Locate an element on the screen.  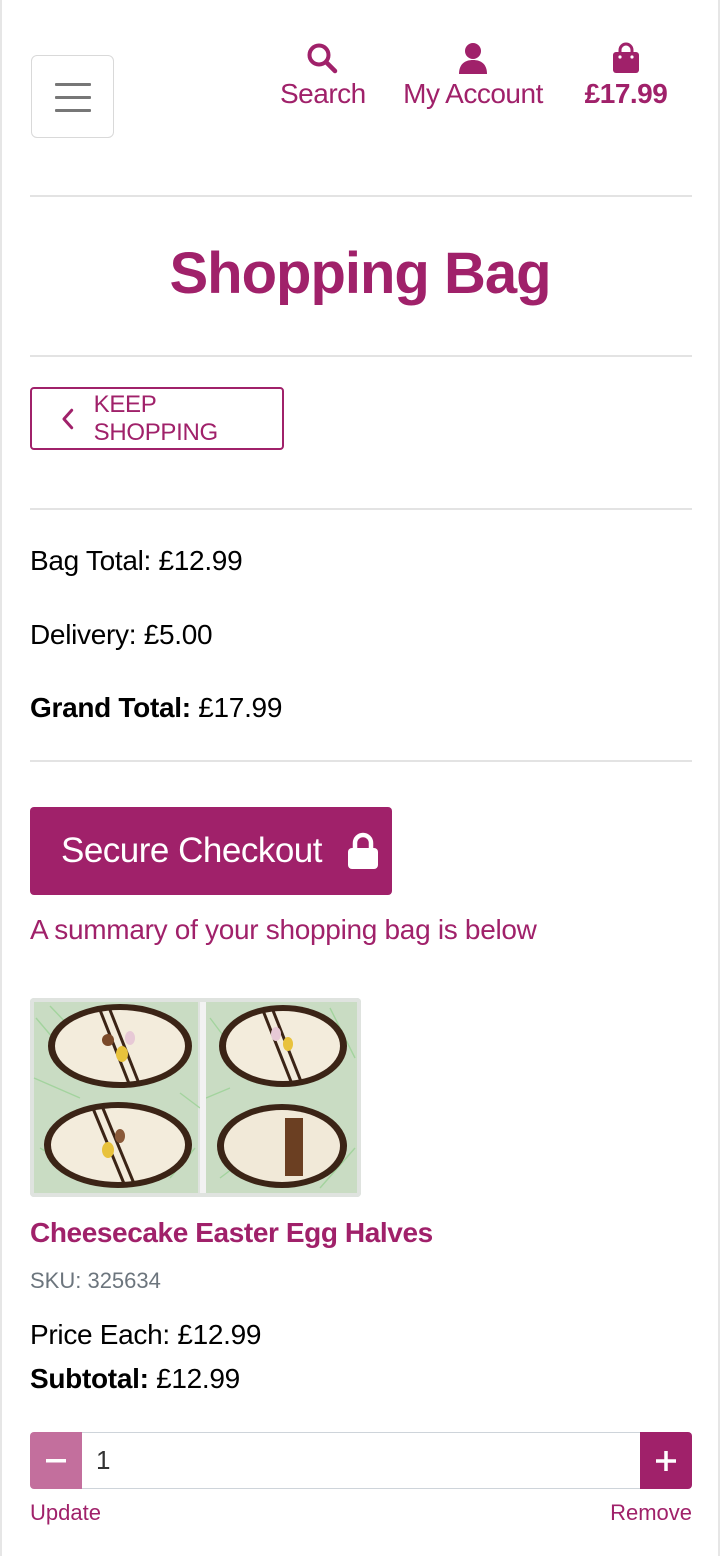
shopping-bag-icon is located at coordinates (626, 57).